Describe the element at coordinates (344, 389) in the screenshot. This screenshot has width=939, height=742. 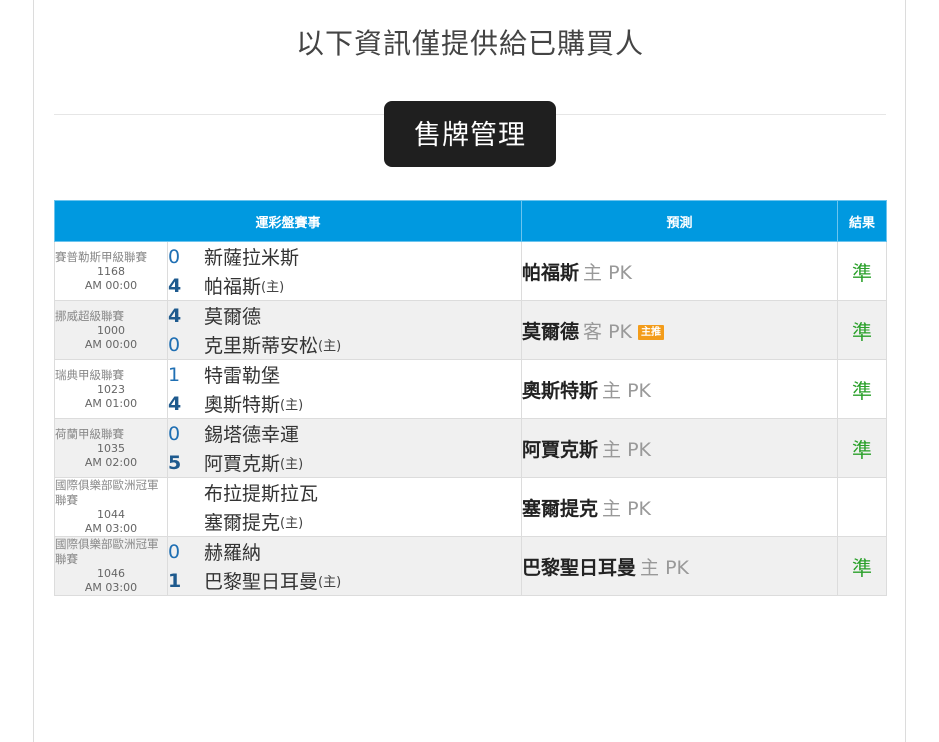
I see `teams-cell: 1 特雷勒堡 4 奧斯特斯 (主)` at that location.